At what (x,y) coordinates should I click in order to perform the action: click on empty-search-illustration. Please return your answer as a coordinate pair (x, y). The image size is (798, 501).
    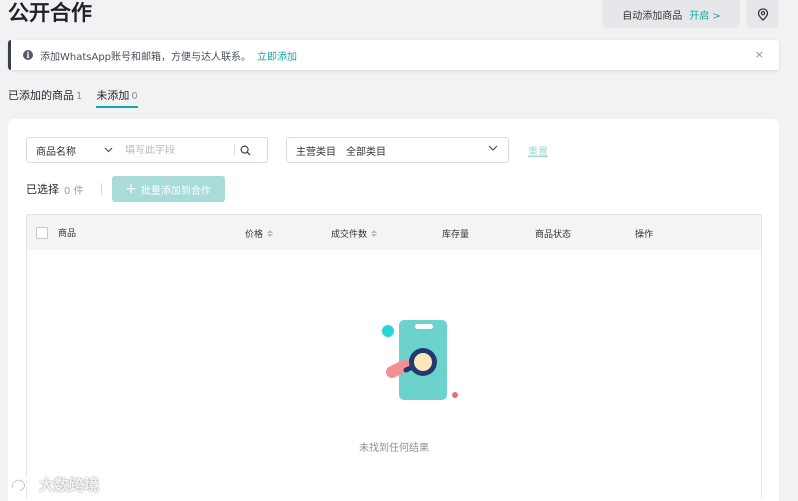
    Looking at the image, I should click on (420, 360).